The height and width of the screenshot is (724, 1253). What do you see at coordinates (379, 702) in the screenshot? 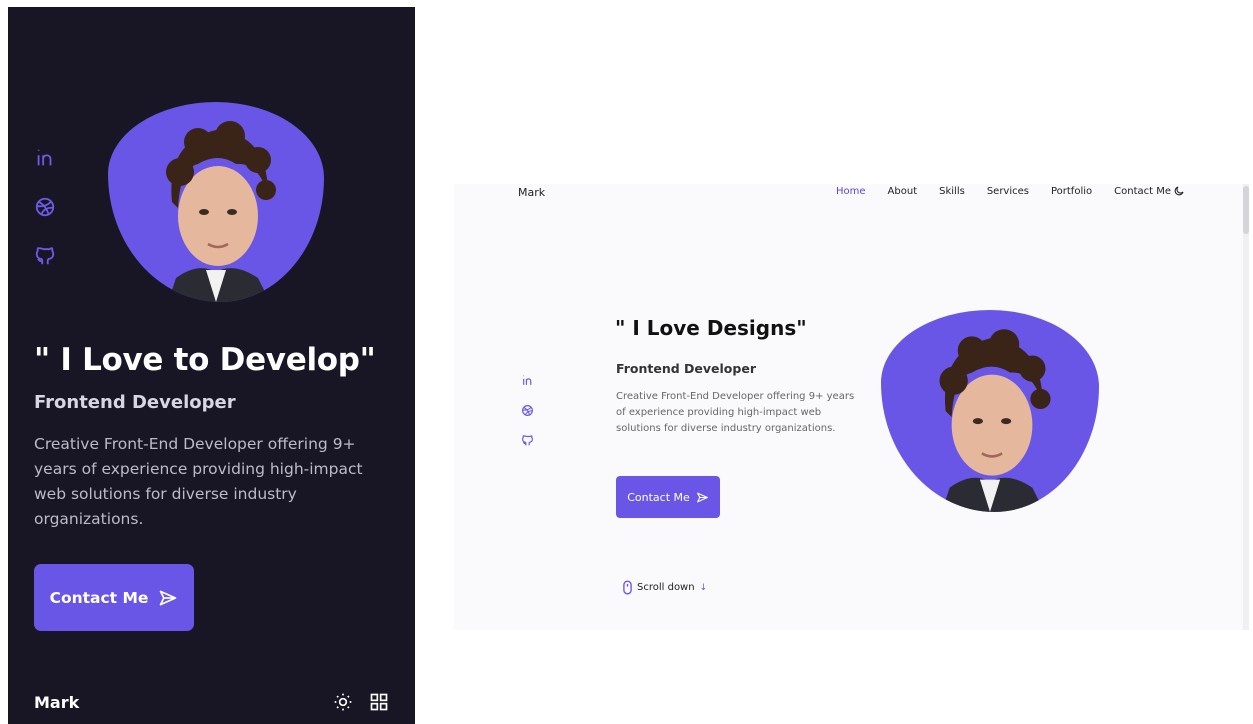
I see `grid-menu-icon` at bounding box center [379, 702].